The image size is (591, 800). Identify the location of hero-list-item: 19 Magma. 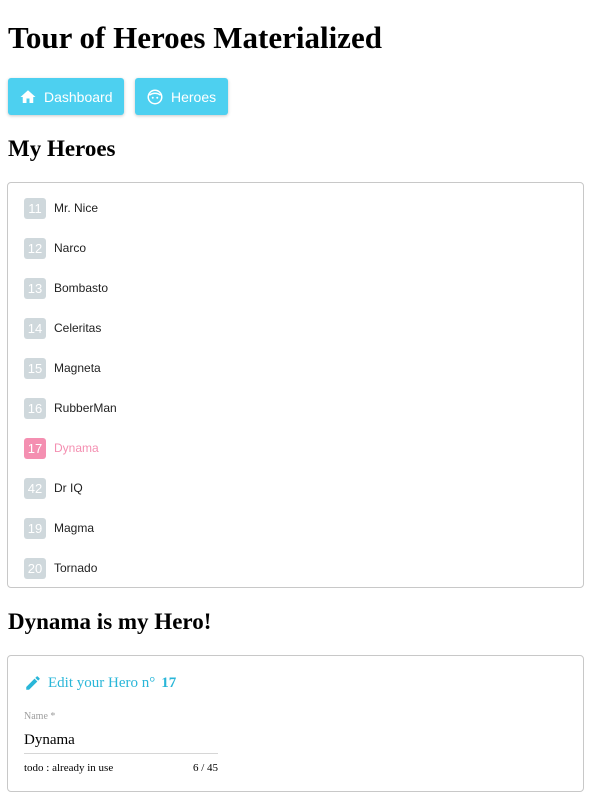
(59, 528).